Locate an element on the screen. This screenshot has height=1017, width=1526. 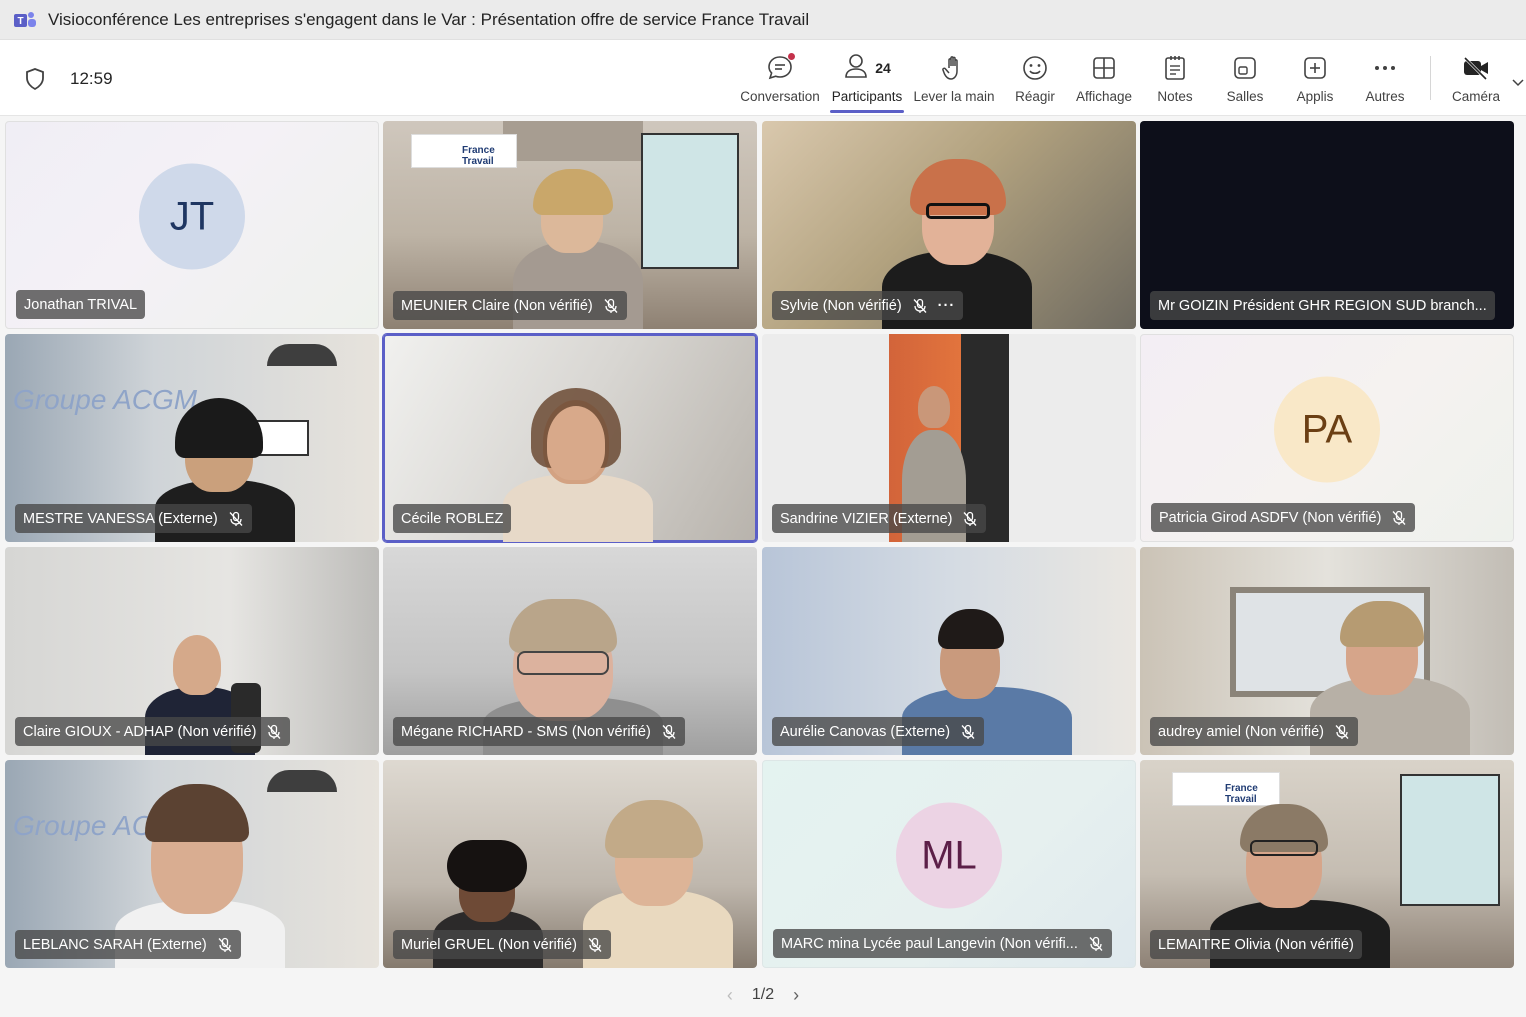
participant-tile: JT Jonathan TRIVAL is located at coordinates (192, 225).